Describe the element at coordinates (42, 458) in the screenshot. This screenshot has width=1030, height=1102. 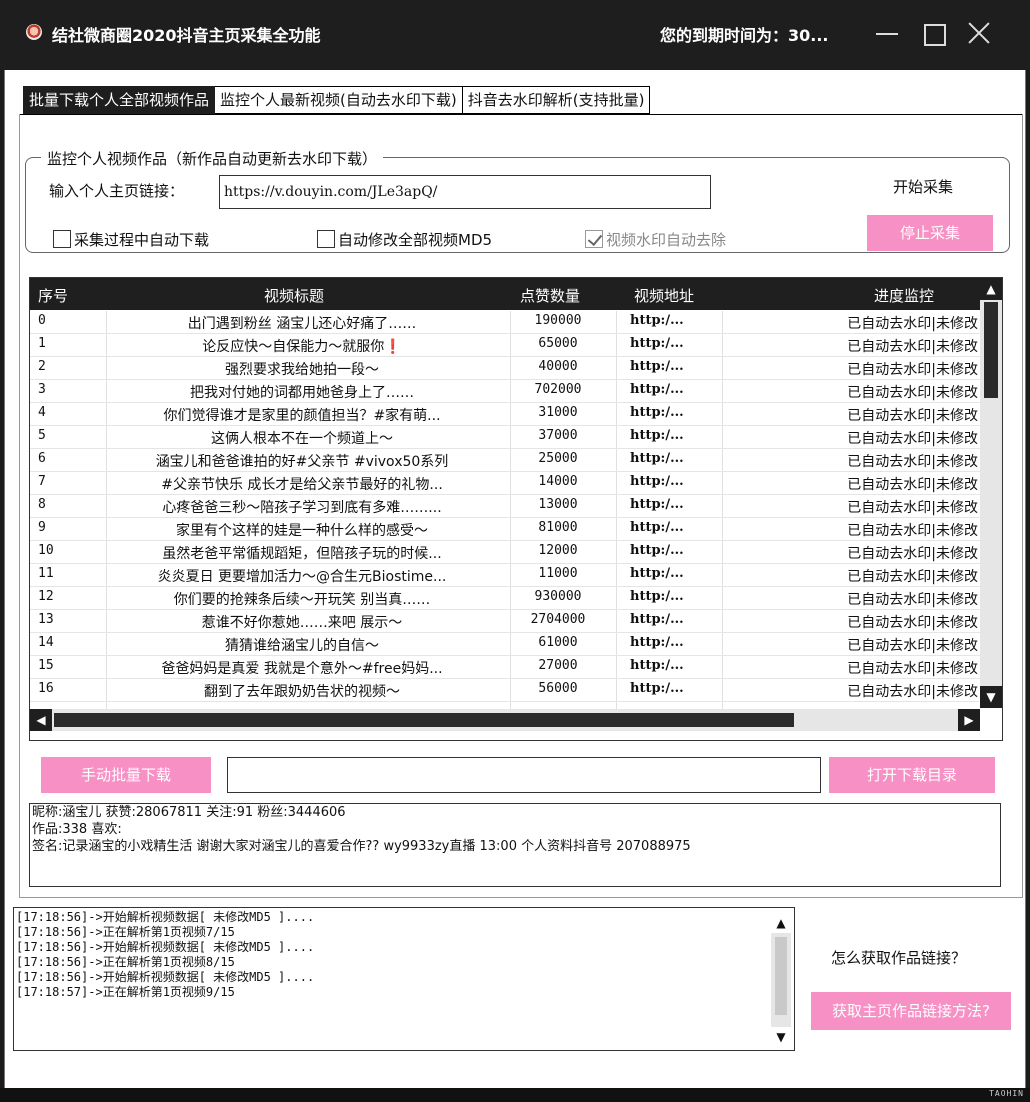
I see `row-index: 6` at that location.